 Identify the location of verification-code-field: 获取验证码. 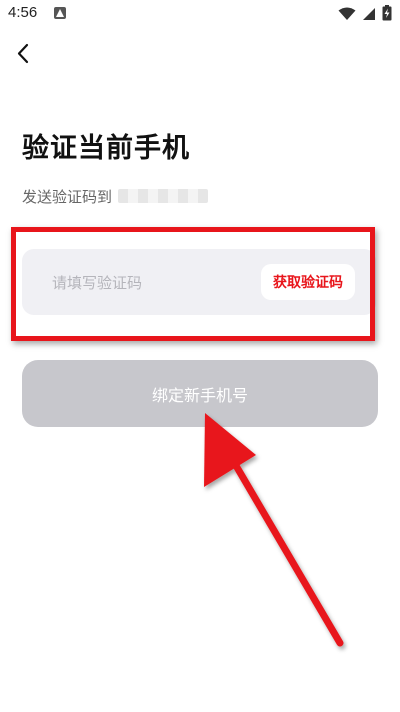
(199, 282).